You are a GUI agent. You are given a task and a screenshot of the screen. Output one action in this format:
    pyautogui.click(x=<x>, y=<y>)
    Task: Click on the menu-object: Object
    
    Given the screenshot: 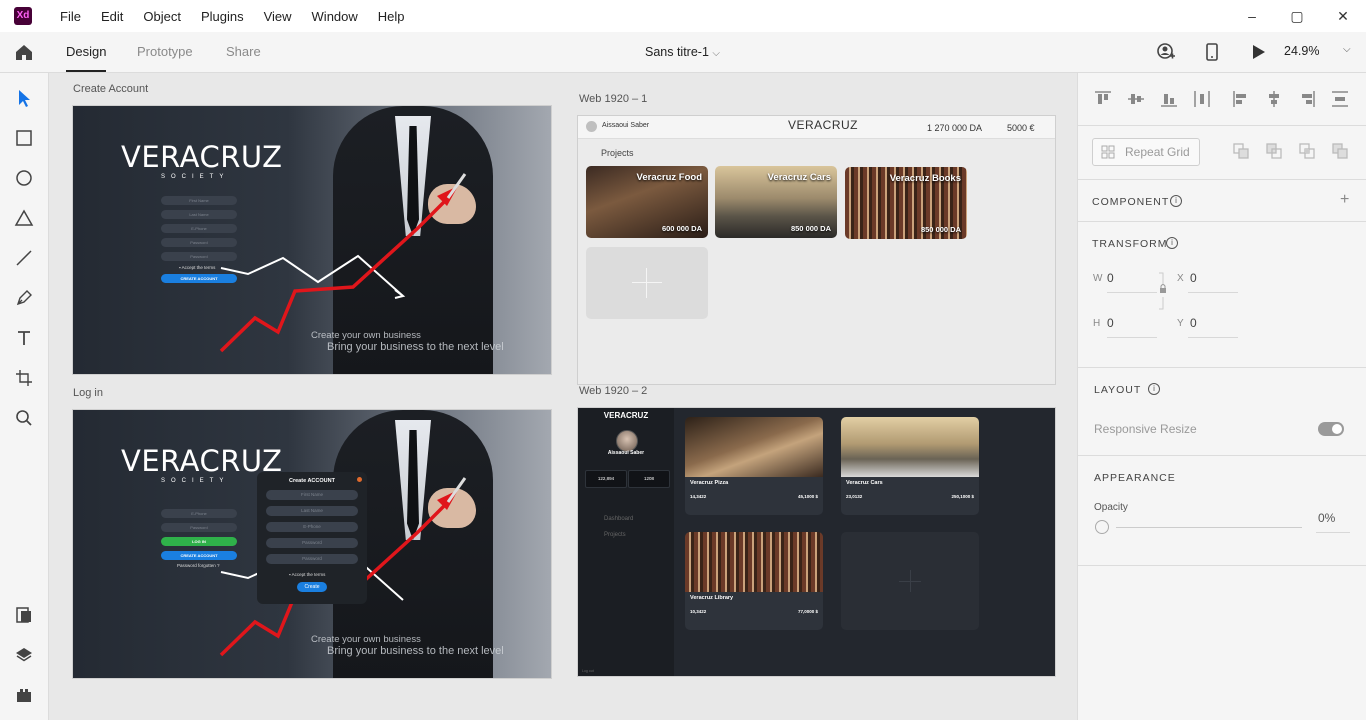 What is the action you would take?
    pyautogui.click(x=162, y=16)
    